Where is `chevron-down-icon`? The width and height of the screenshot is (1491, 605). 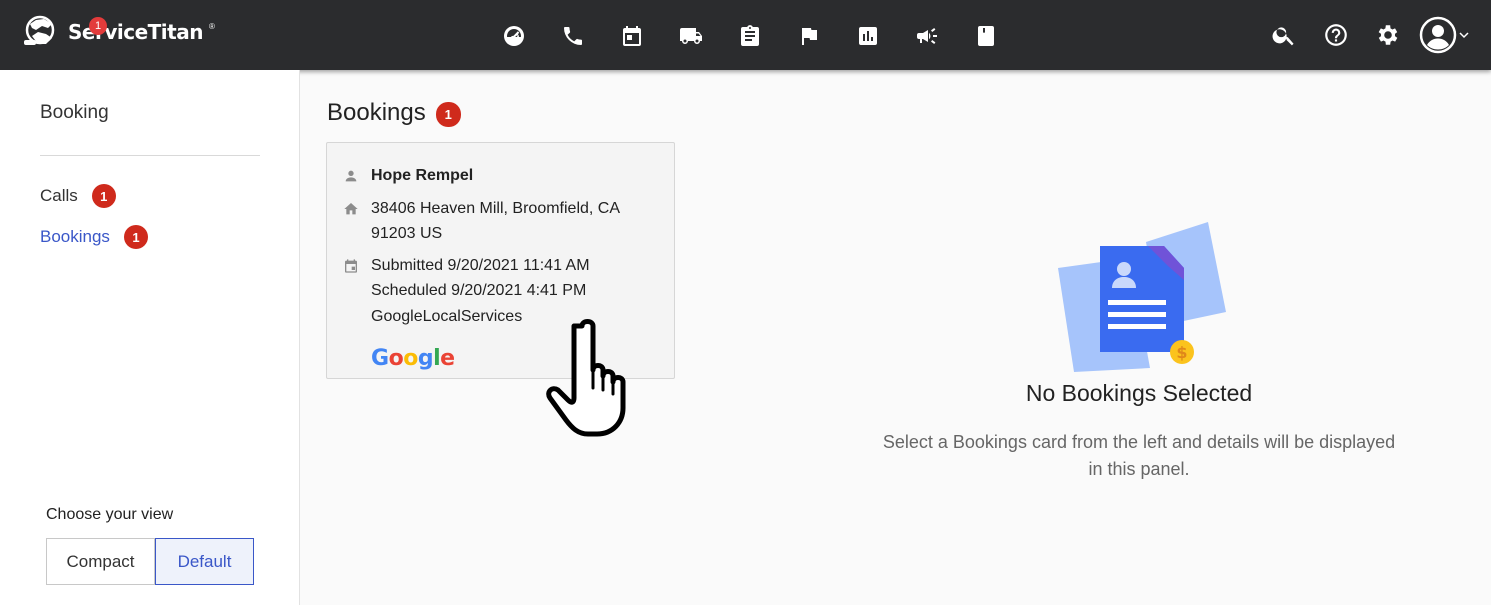
chevron-down-icon is located at coordinates (1464, 35).